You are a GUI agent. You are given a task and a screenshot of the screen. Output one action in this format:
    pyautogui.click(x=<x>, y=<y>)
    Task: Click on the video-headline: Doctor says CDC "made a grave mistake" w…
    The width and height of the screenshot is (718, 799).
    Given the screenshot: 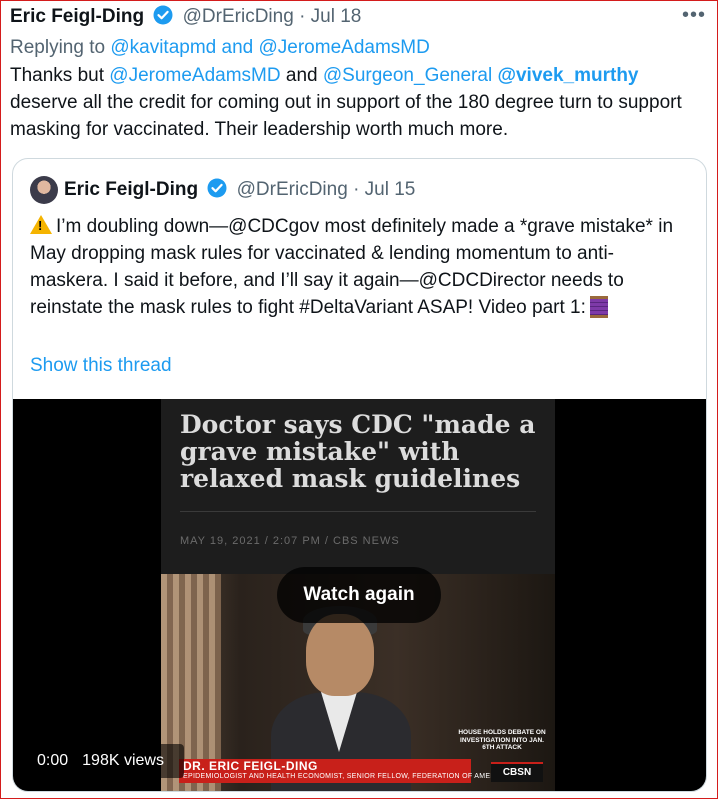 What is the action you would take?
    pyautogui.click(x=358, y=451)
    